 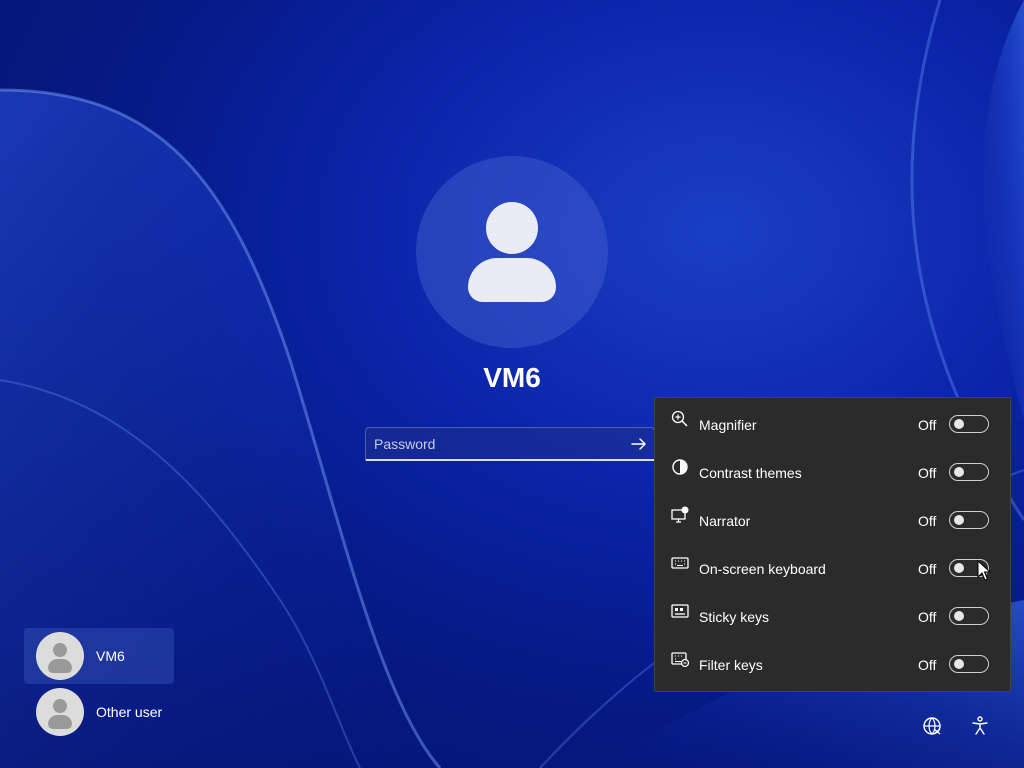 I want to click on user-list: VM6 Other user, so click(x=99, y=684).